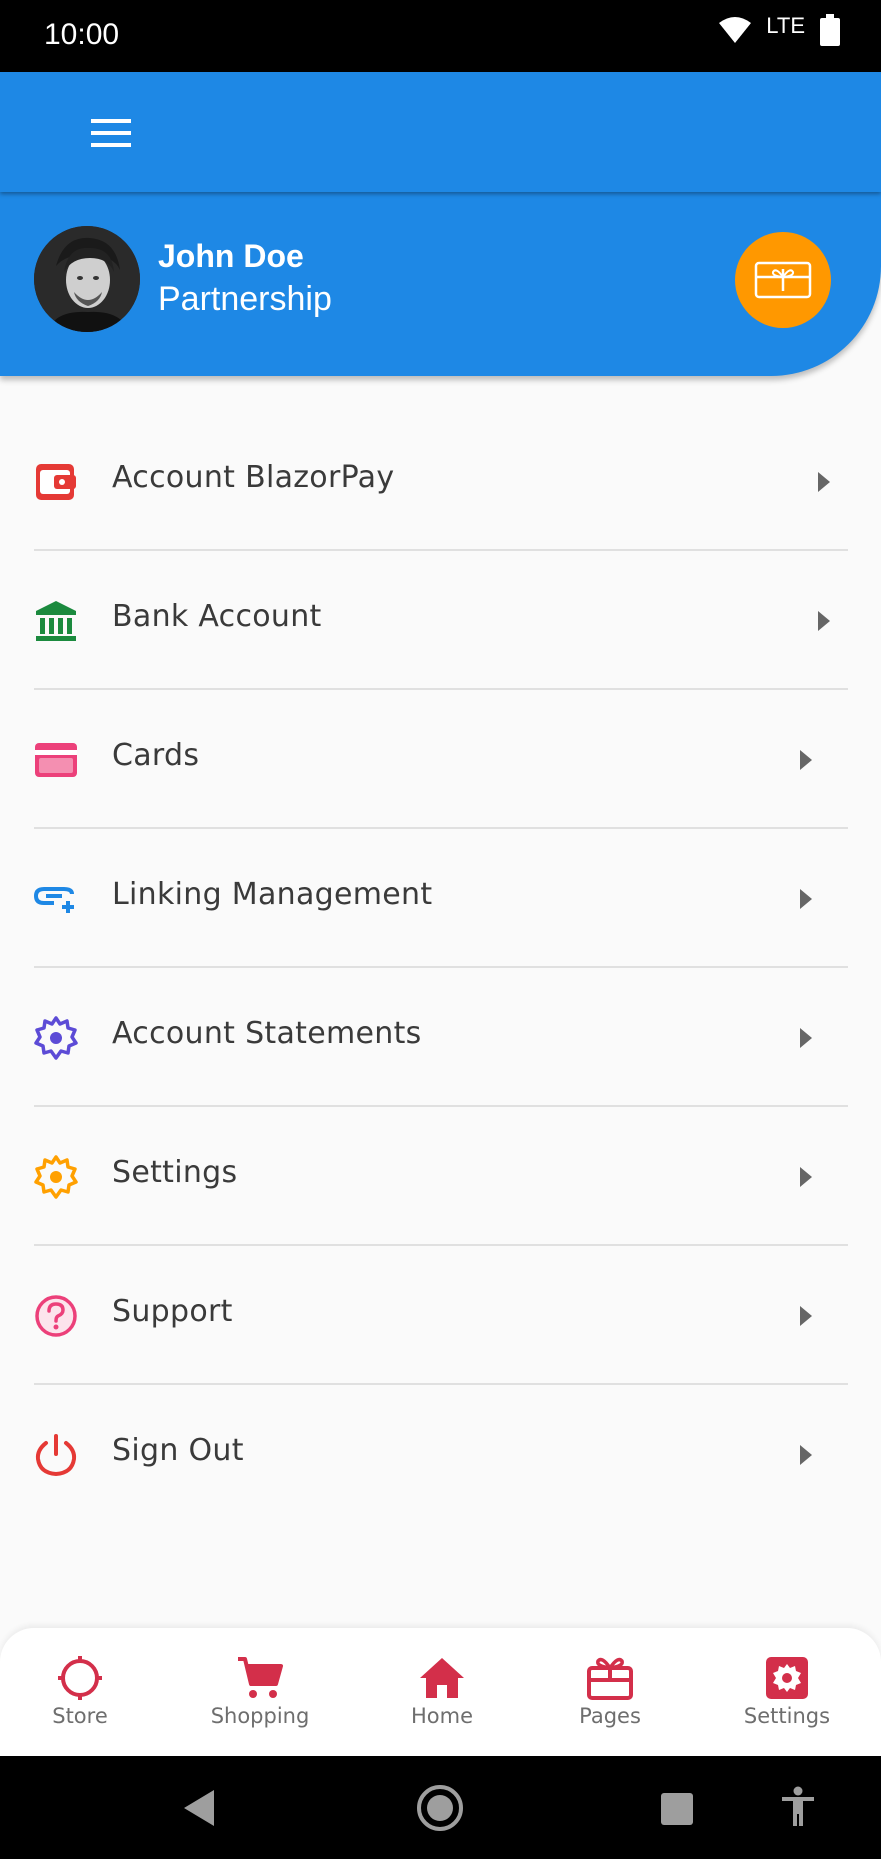 The height and width of the screenshot is (1859, 881). Describe the element at coordinates (441, 620) in the screenshot. I see `menu-item-bank-account: Bank Account` at that location.